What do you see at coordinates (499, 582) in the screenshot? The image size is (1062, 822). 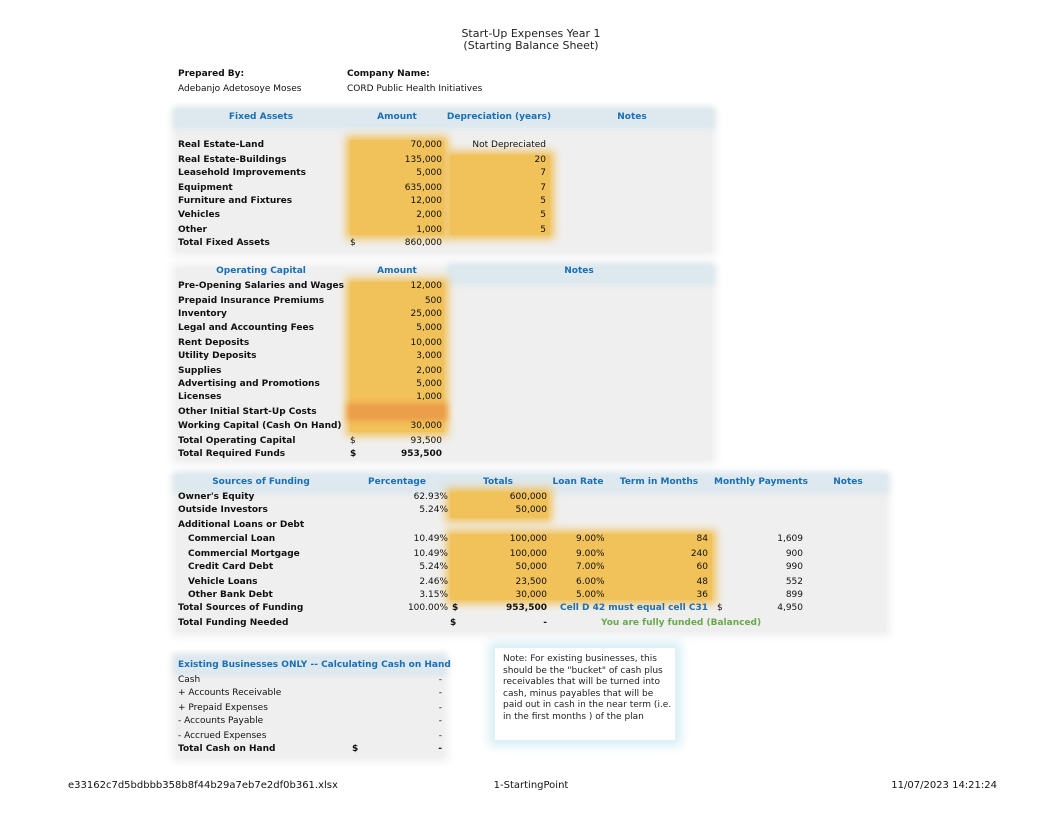 I see `total-cell: 23,500` at bounding box center [499, 582].